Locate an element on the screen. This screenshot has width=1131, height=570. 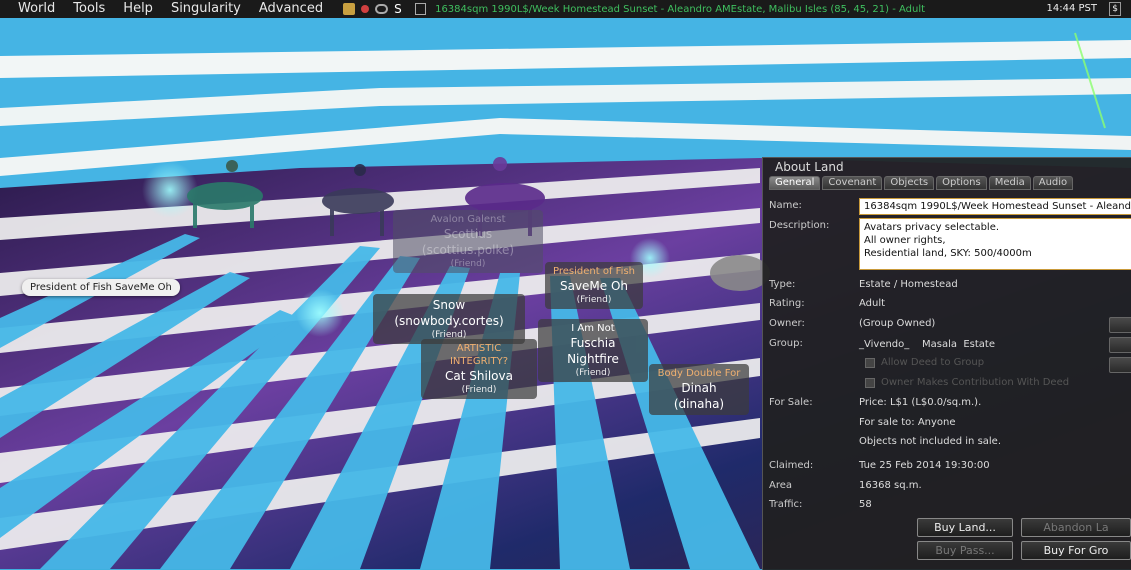
claimed-label: Claimed: is located at coordinates (791, 465).